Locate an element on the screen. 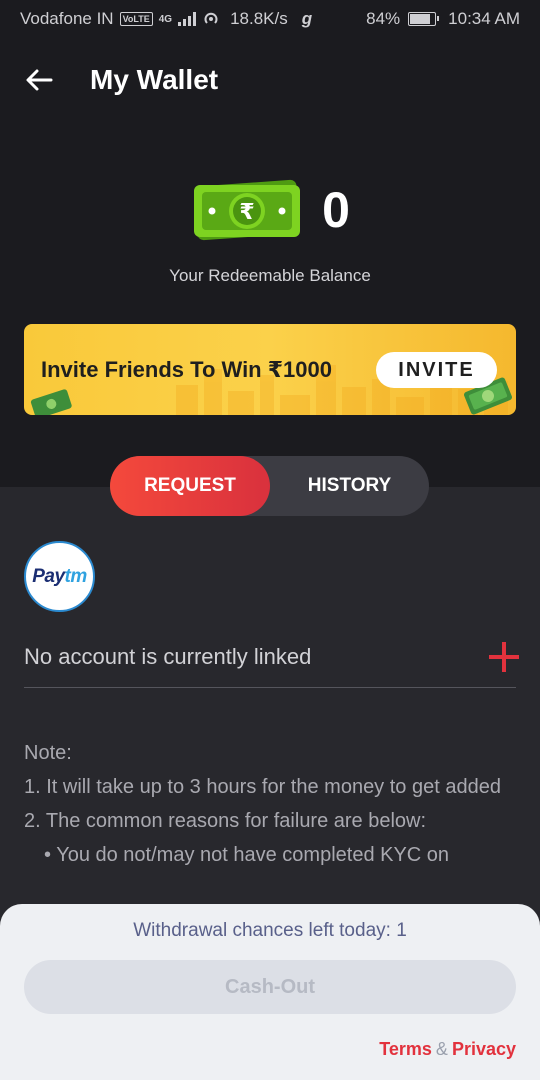 The height and width of the screenshot is (1080, 540). link-account-row: No account is currently linked is located at coordinates (271, 657).